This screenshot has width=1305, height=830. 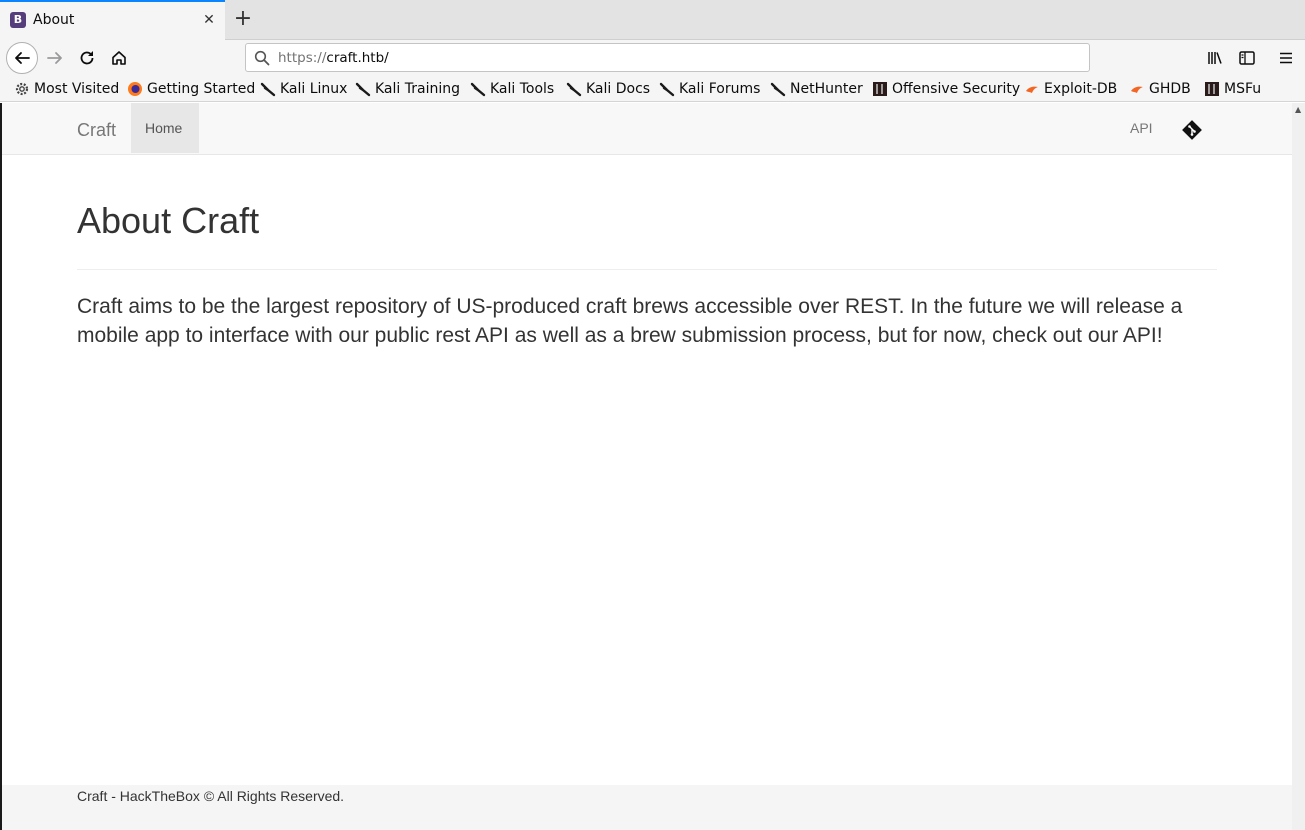 I want to click on url-scheme: https://, so click(x=302, y=58).